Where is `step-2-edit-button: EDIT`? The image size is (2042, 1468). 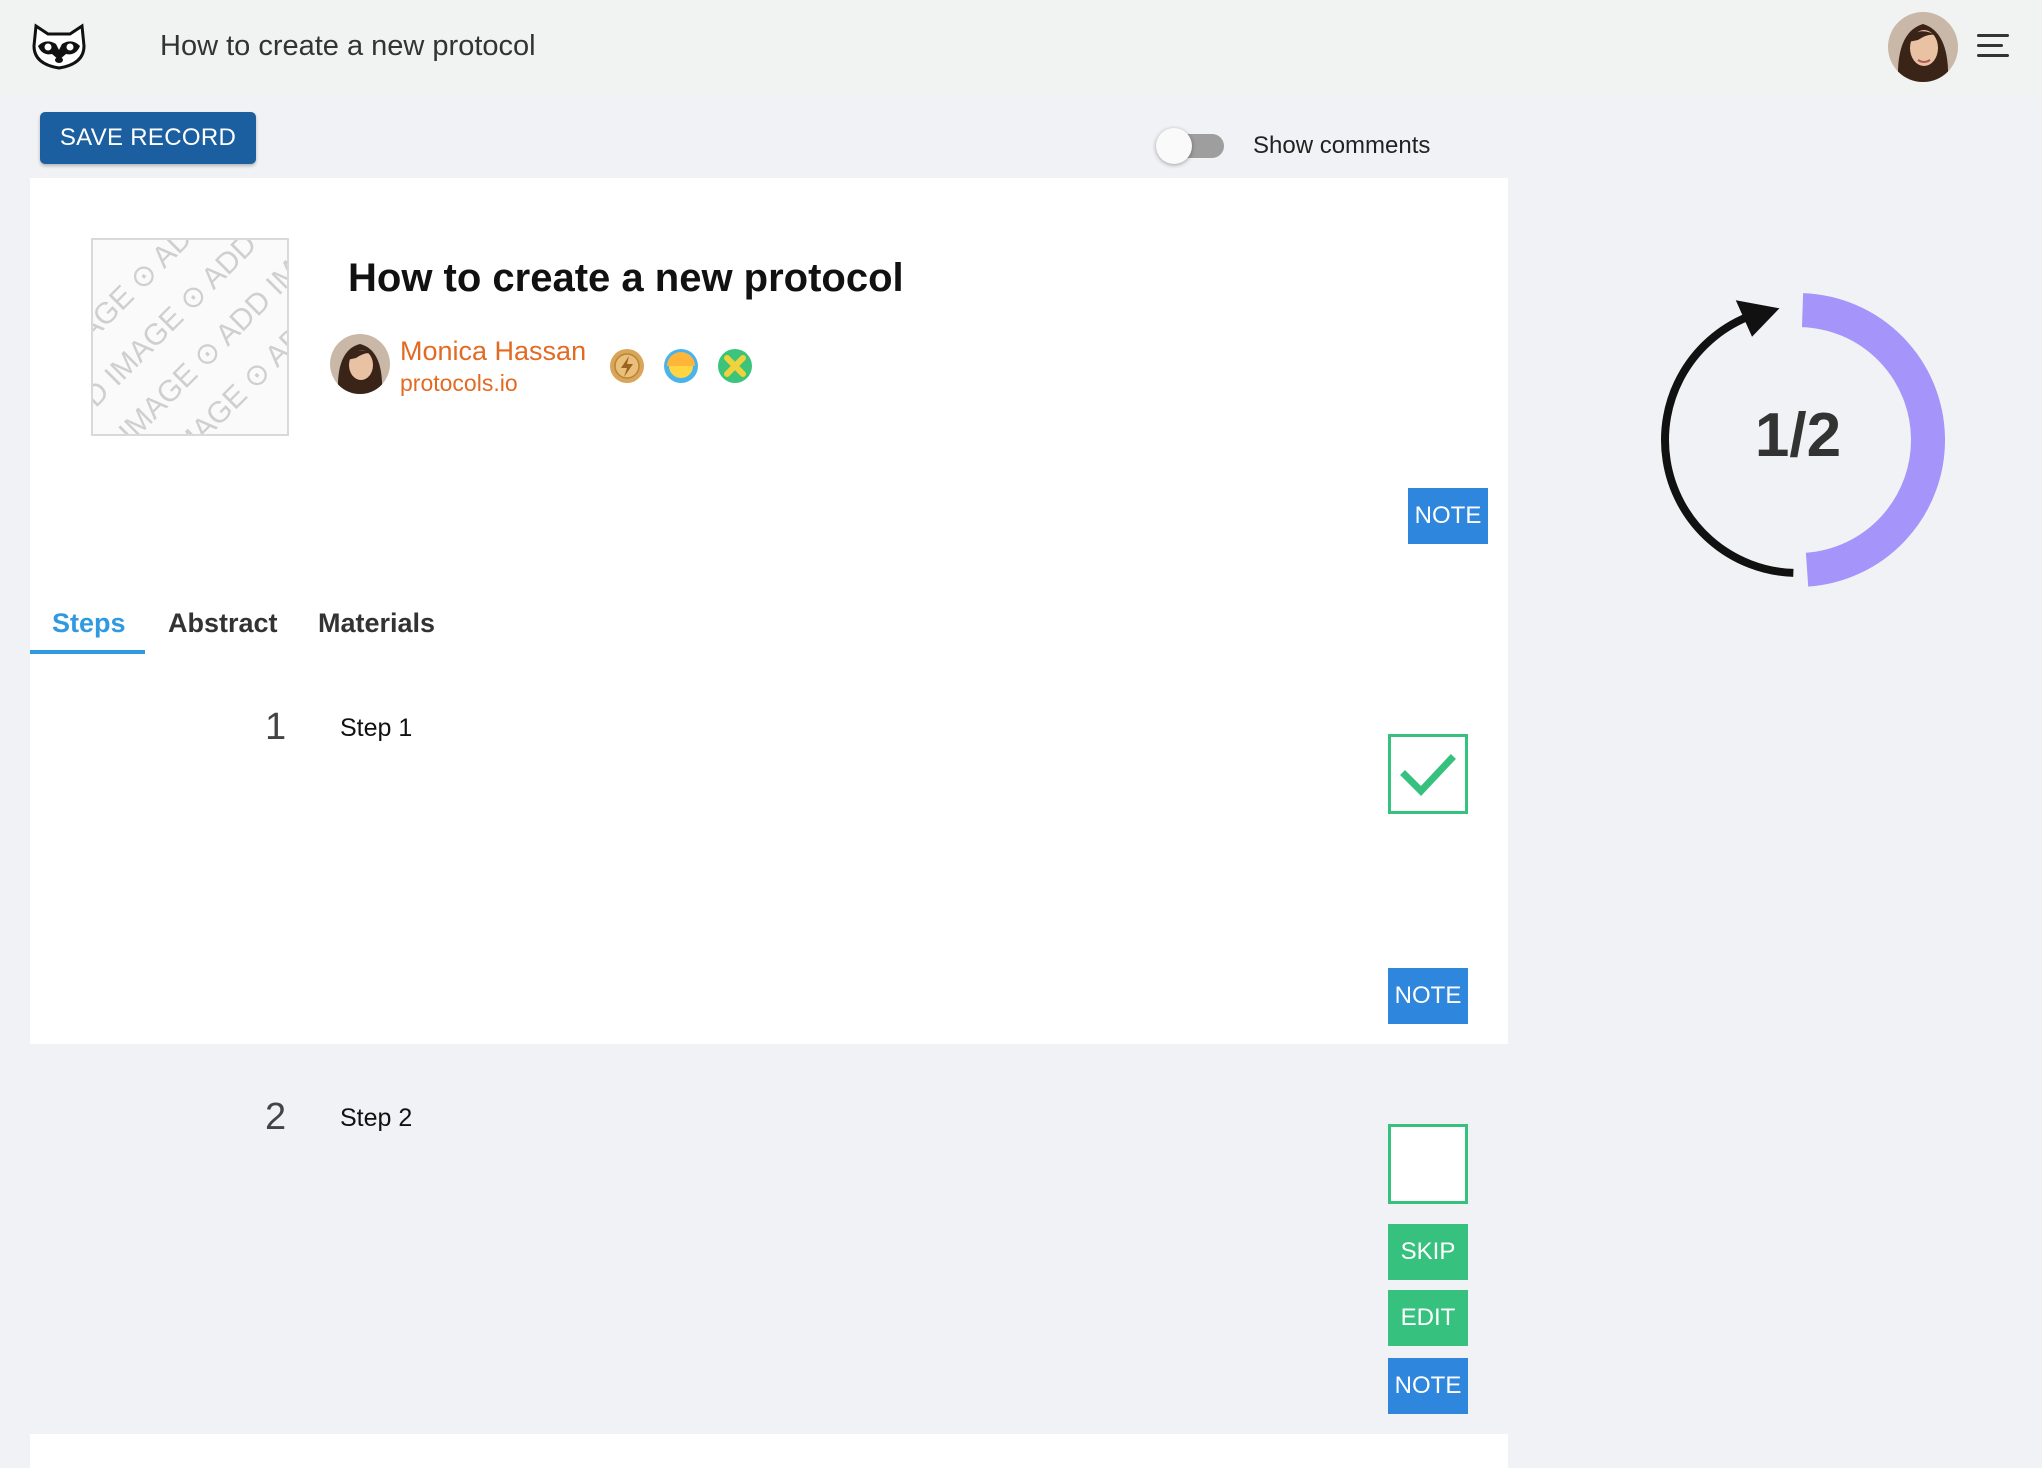 step-2-edit-button: EDIT is located at coordinates (1428, 1318).